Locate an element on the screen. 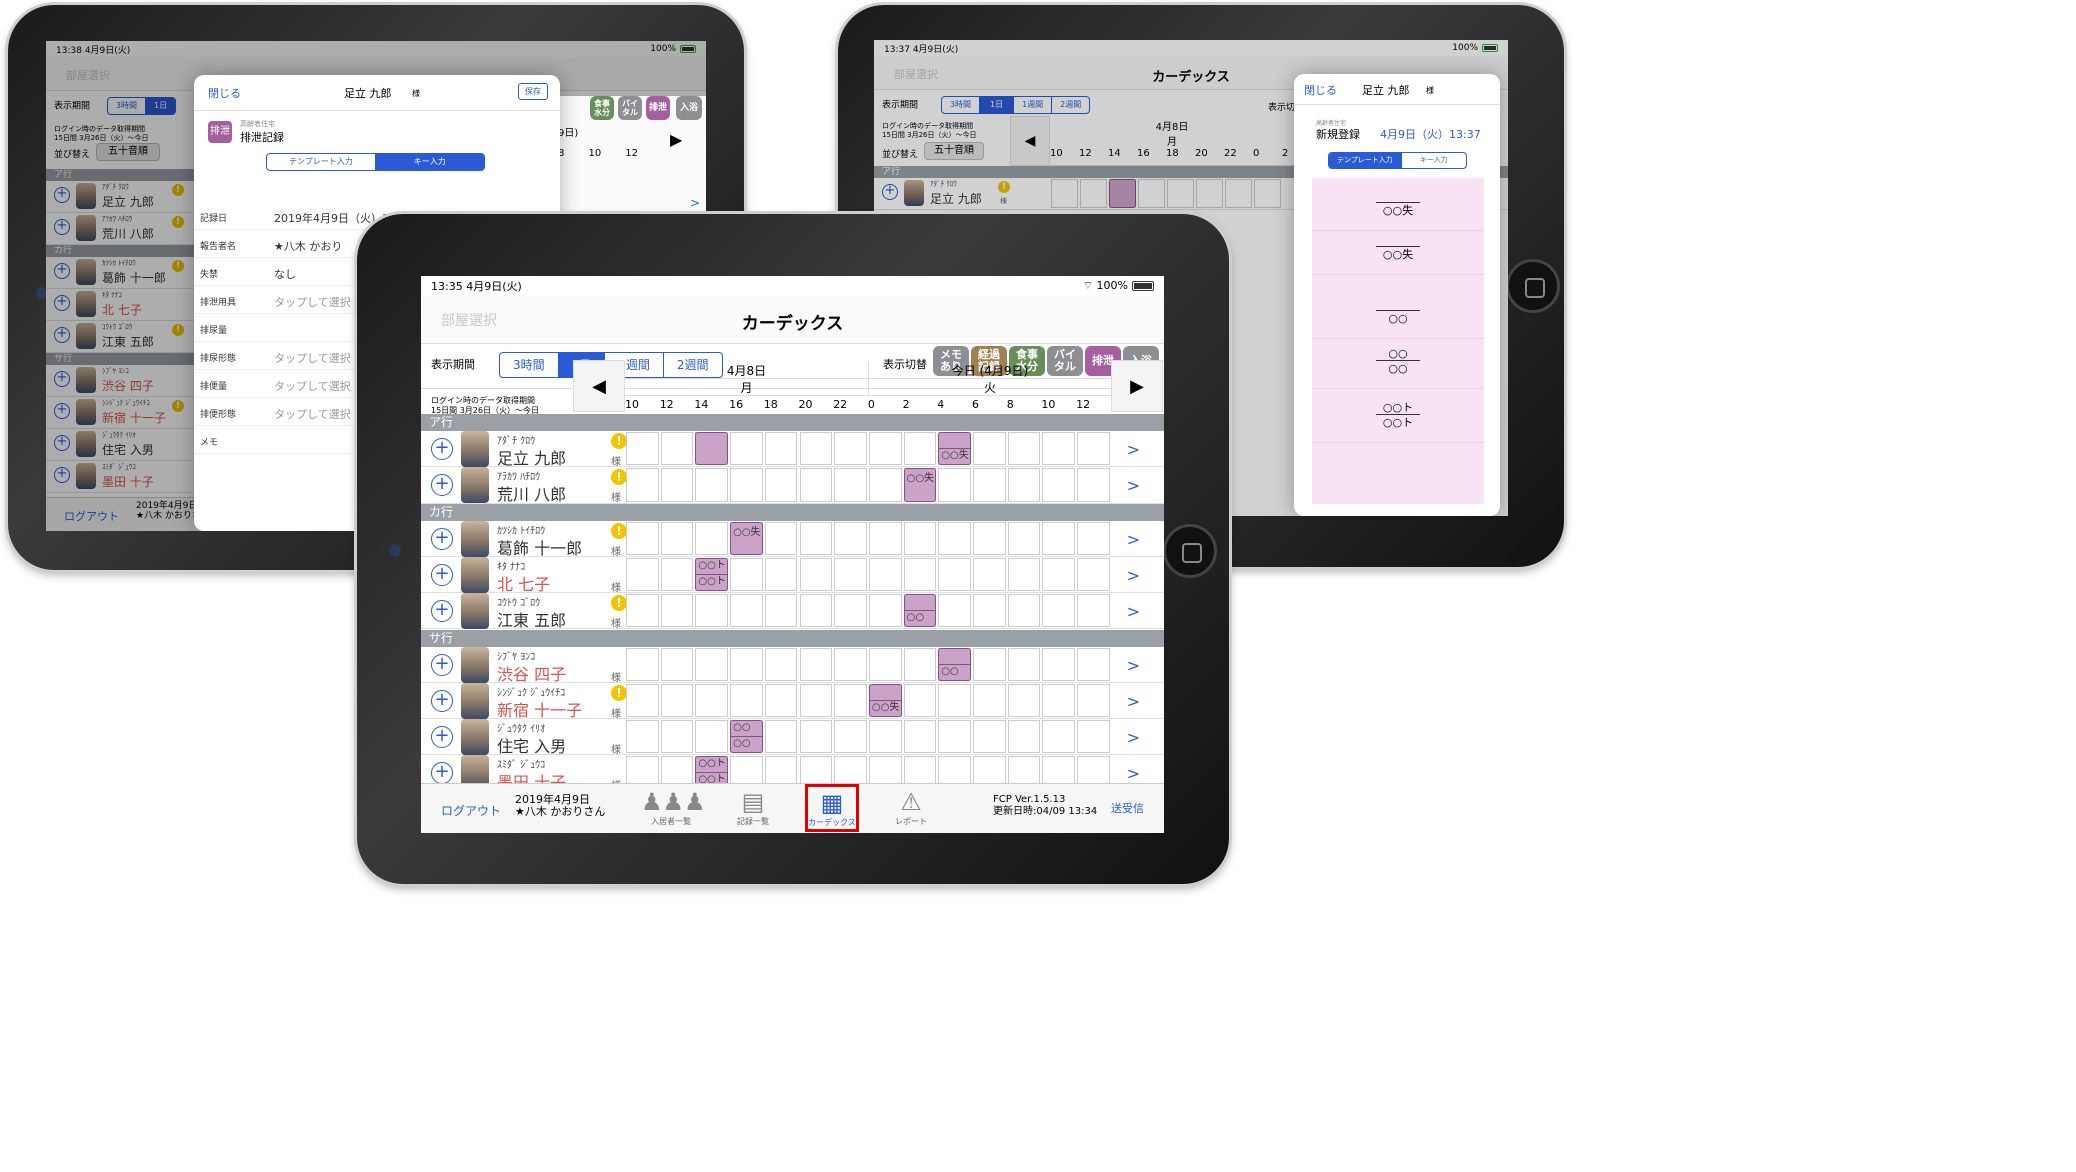 This screenshot has height=1172, width=2076. resident-name: 江東 五郎 is located at coordinates (531, 619).